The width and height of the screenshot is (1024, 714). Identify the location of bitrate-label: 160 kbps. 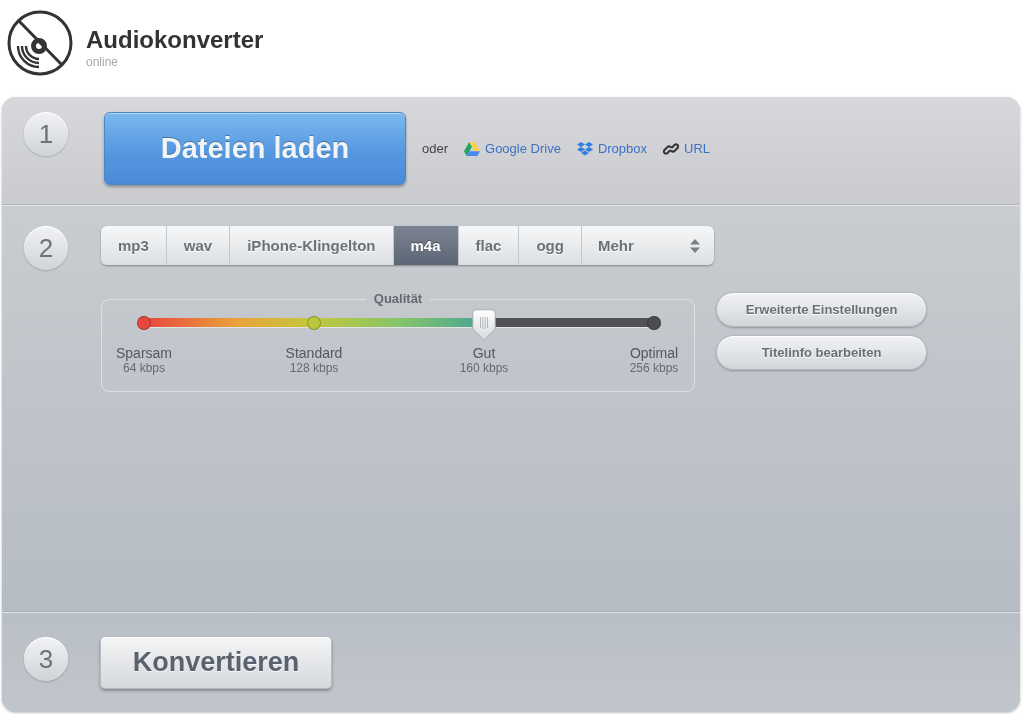
(484, 368).